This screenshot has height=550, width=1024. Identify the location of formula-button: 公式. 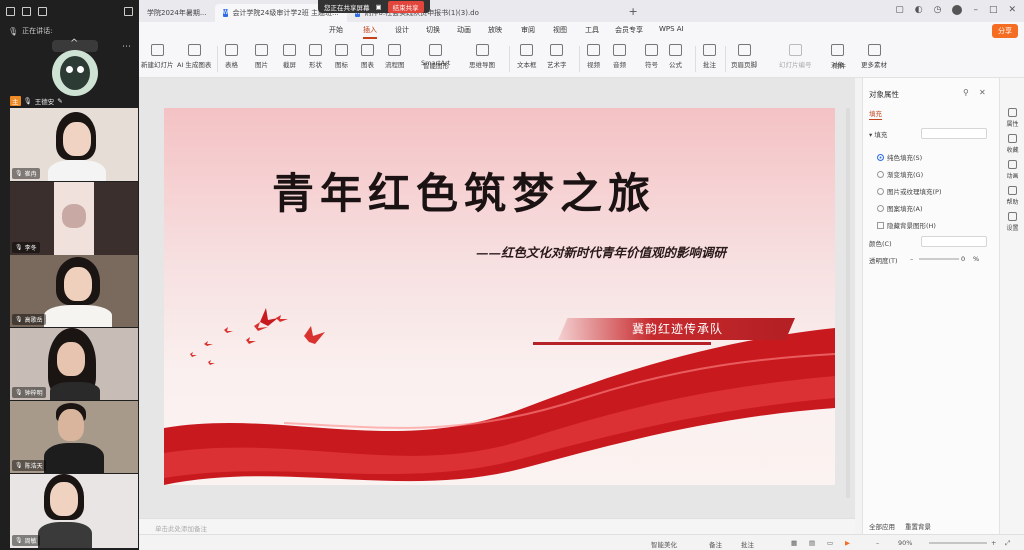
(675, 56).